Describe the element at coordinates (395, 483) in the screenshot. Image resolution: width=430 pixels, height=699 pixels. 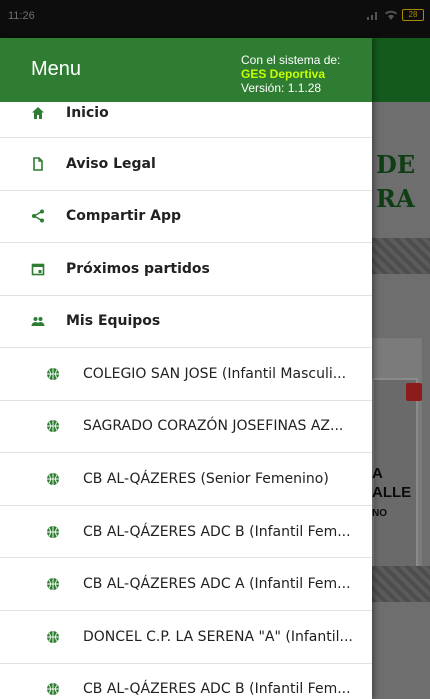
I see `background-team-badge` at that location.